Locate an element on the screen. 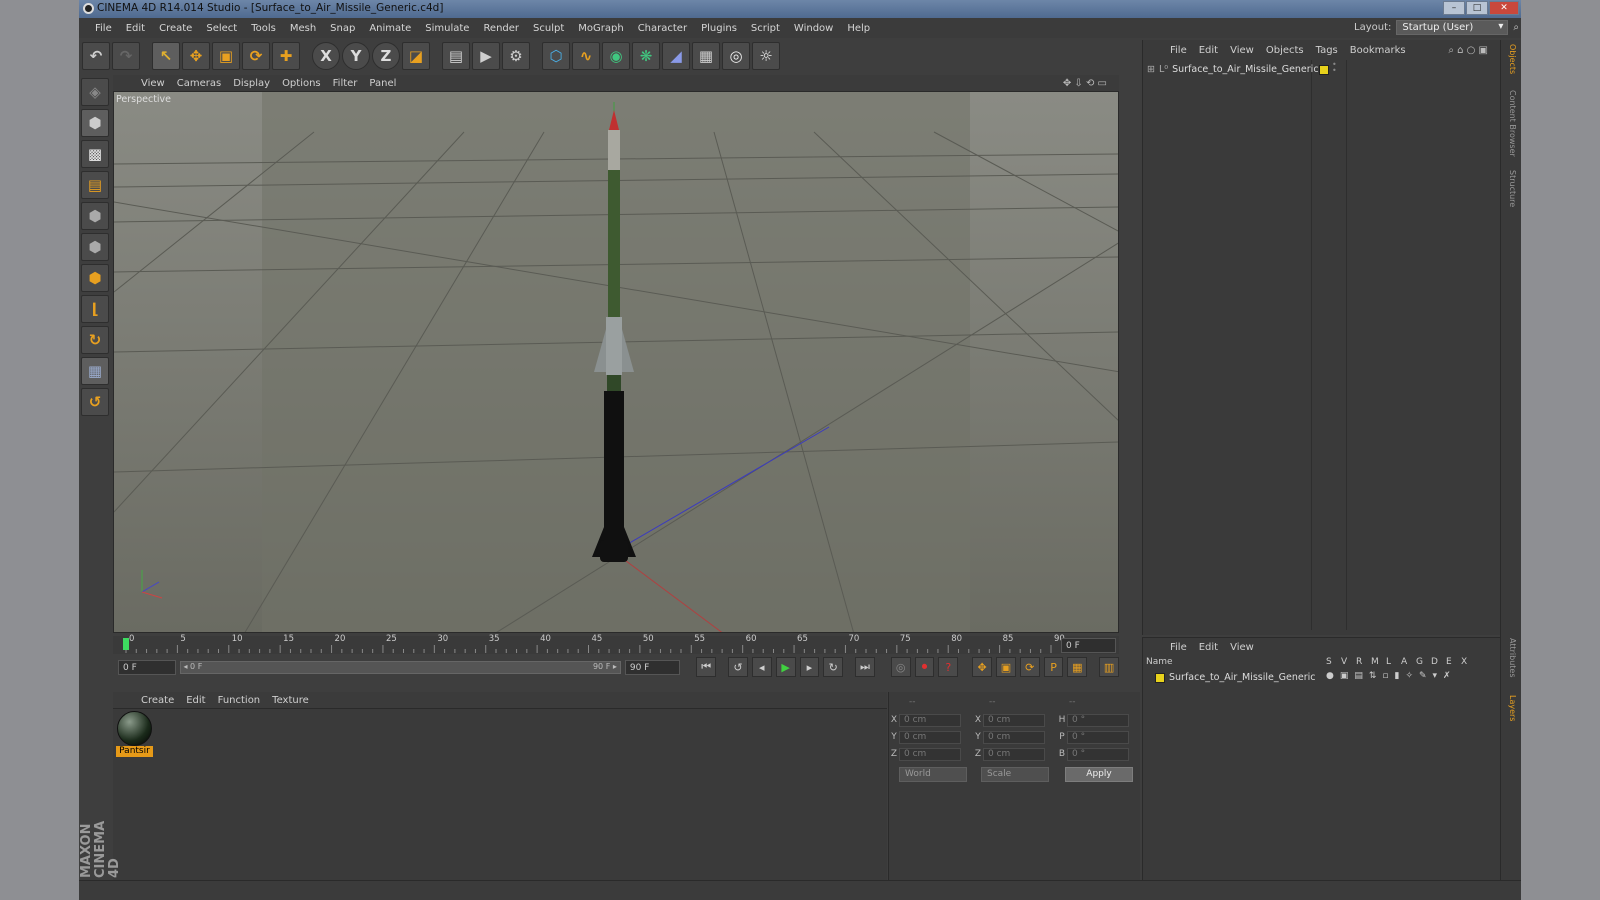 The width and height of the screenshot is (1600, 900). object-manager-tool-icons: ⌕ ⌂ ○ ▣ is located at coordinates (1468, 50).